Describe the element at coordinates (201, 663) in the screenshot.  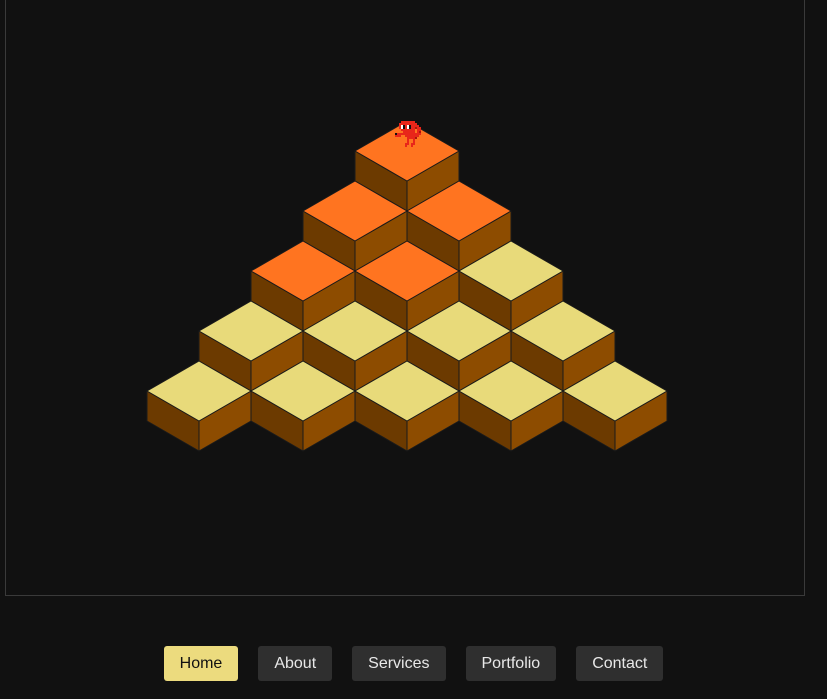
I see `nav-home-button: Home` at that location.